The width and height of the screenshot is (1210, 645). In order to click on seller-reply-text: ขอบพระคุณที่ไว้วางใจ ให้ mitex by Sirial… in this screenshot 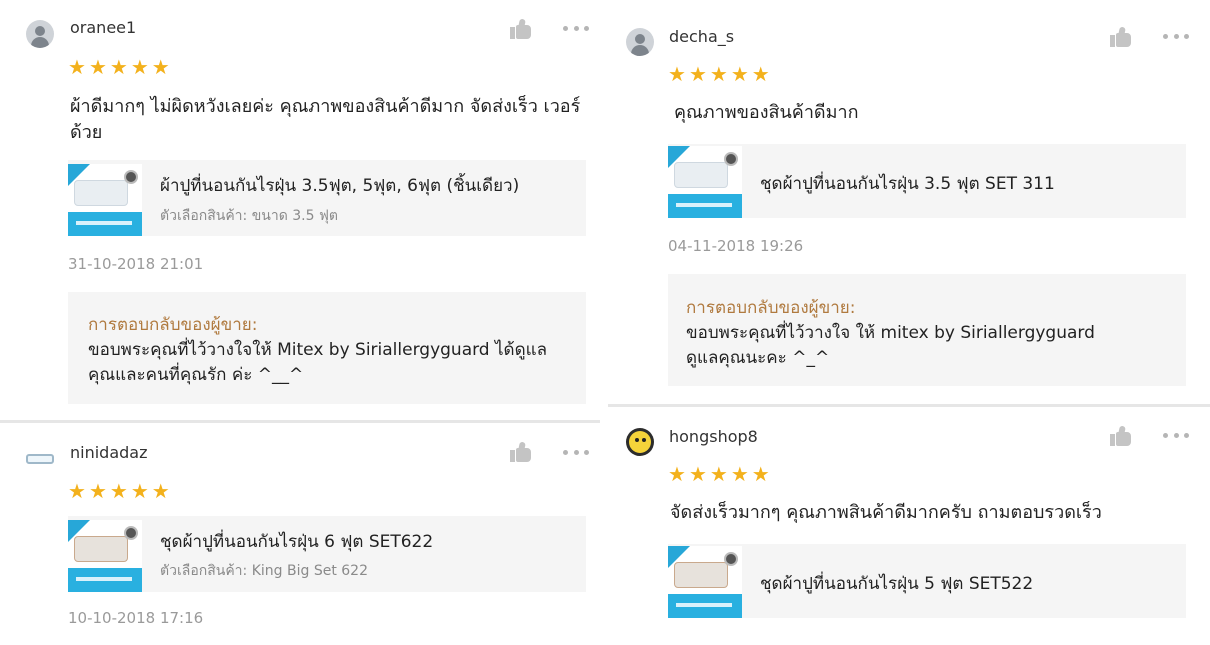, I will do `click(890, 333)`.